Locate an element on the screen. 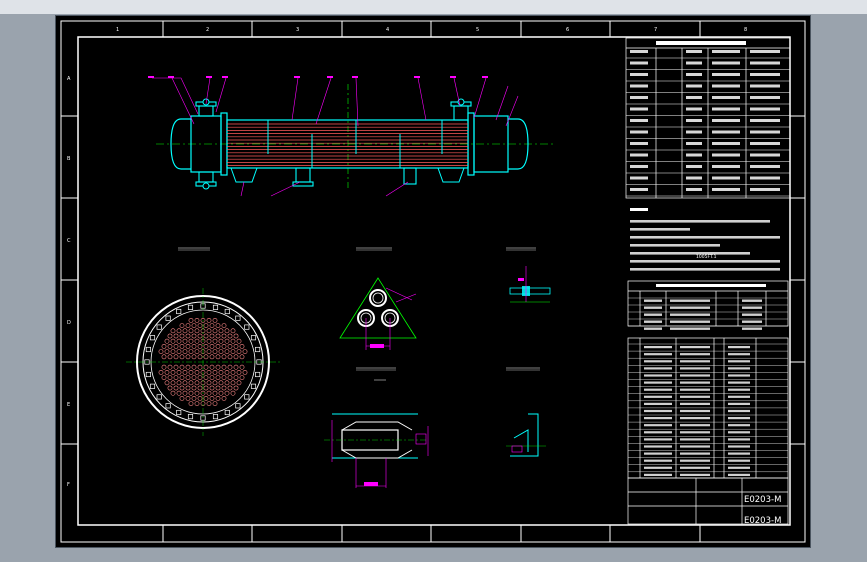 The image size is (867, 562). parts-list-rows is located at coordinates (708, 409).